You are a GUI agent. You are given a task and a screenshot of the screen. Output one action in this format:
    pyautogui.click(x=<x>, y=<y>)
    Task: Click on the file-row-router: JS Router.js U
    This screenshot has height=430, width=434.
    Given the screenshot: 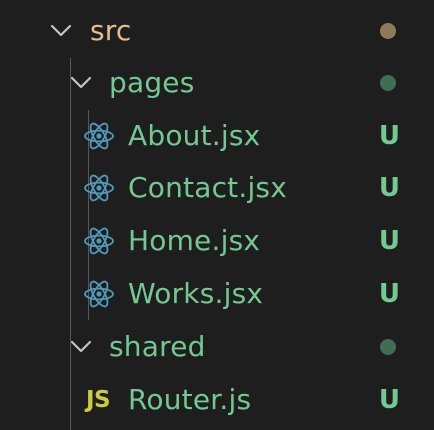 What is the action you would take?
    pyautogui.click(x=217, y=400)
    